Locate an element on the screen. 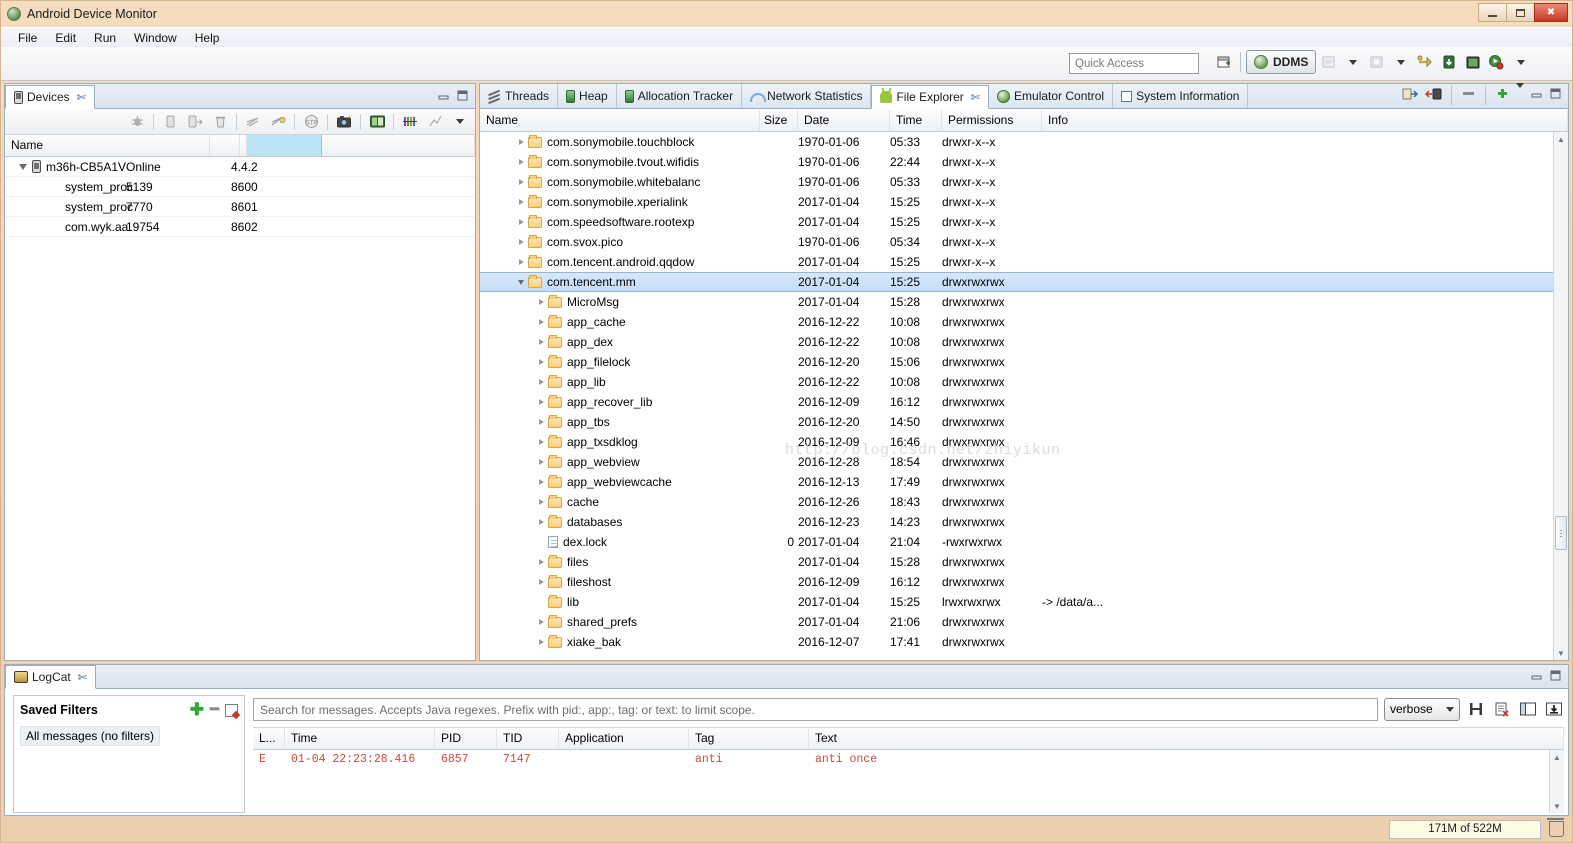  maximize-icon is located at coordinates (1555, 95).